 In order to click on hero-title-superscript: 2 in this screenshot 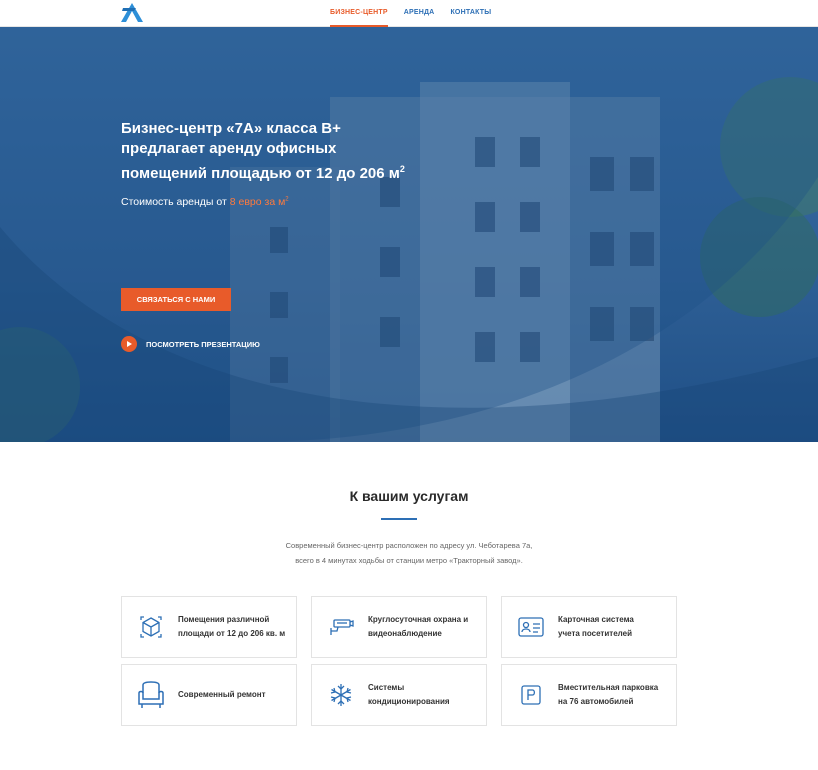, I will do `click(402, 169)`.